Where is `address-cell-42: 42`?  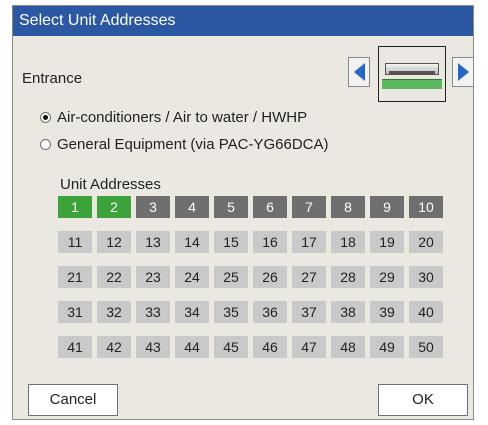
address-cell-42: 42 is located at coordinates (114, 347).